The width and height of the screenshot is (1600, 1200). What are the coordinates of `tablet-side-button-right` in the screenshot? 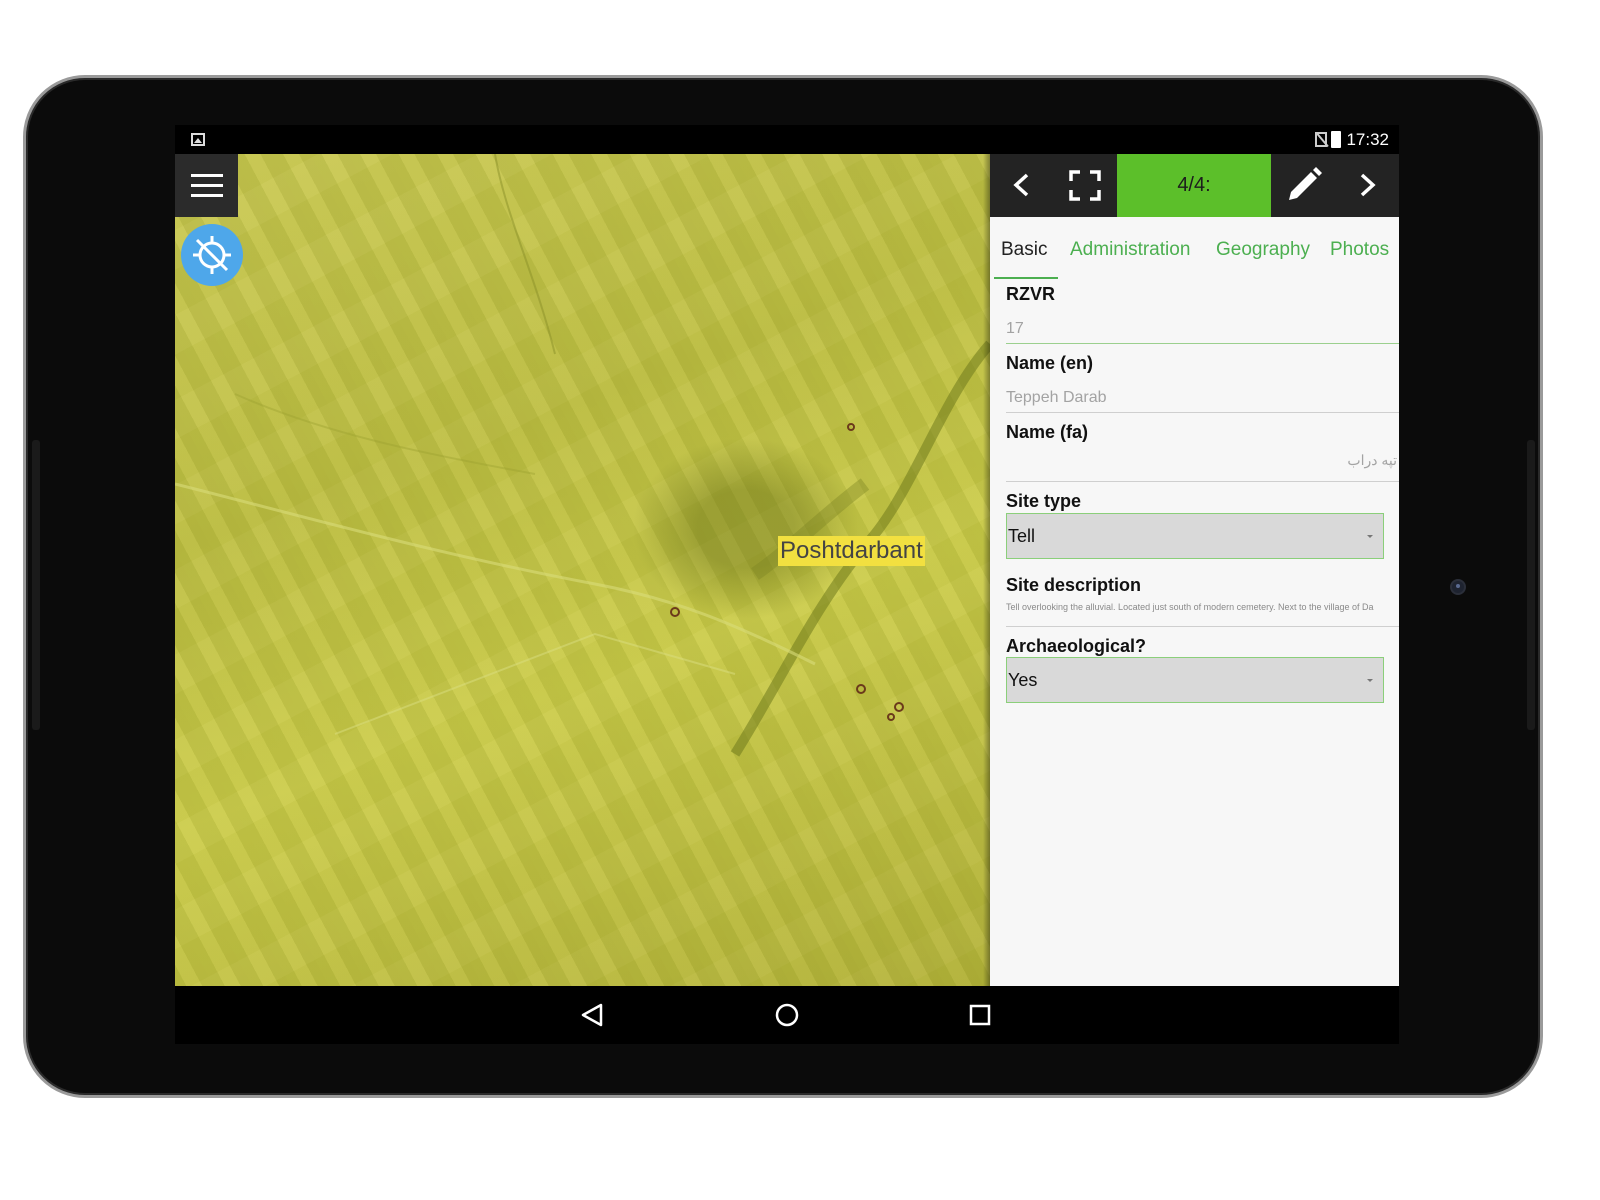 It's located at (1531, 585).